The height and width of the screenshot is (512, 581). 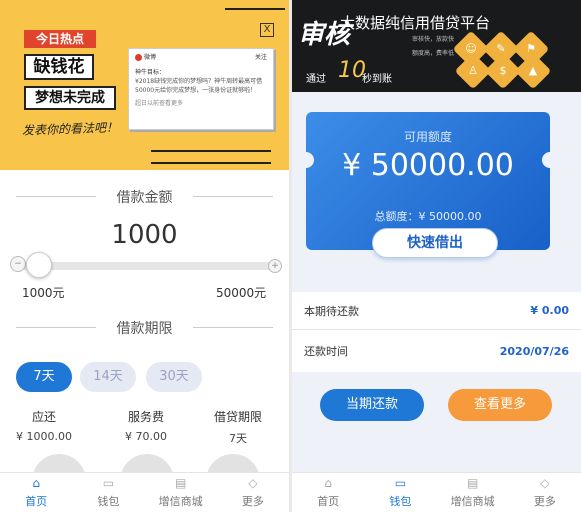 What do you see at coordinates (241, 293) in the screenshot?
I see `amount-max-label: 50000元` at bounding box center [241, 293].